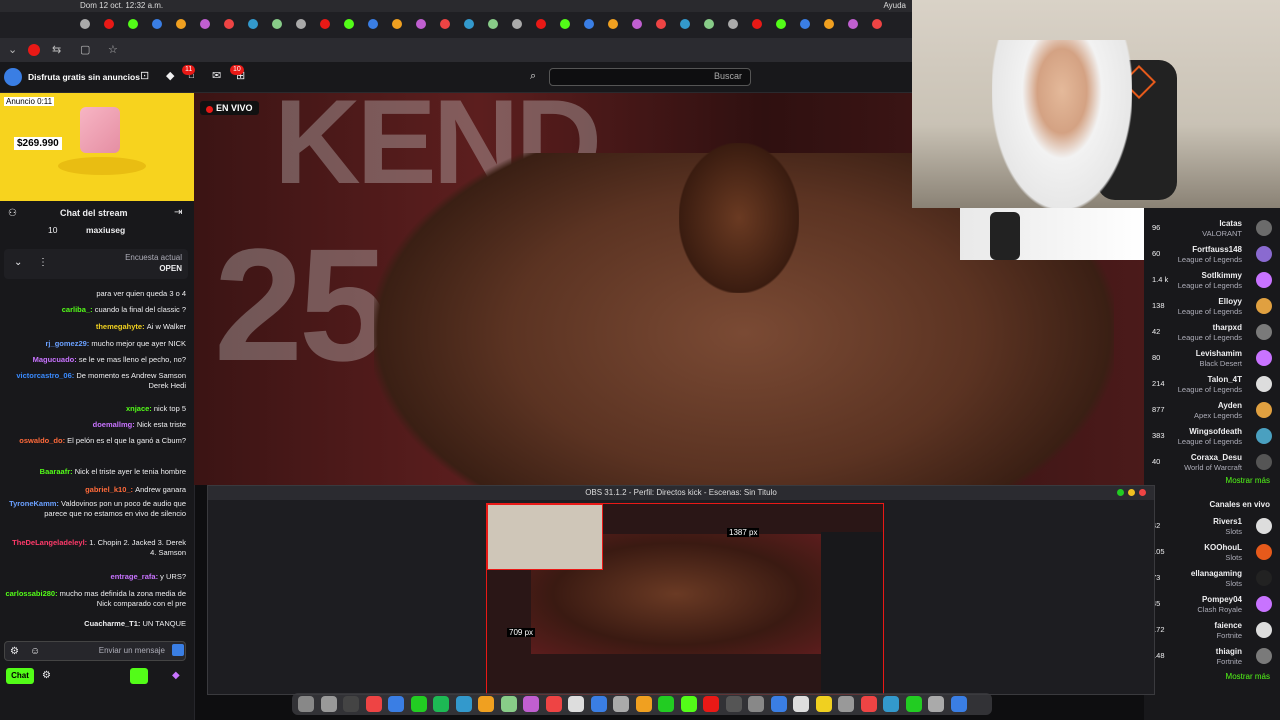 This screenshot has width=1280, height=720. Describe the element at coordinates (1212, 631) in the screenshot. I see `channel-item: 172 faience Fortnite` at that location.